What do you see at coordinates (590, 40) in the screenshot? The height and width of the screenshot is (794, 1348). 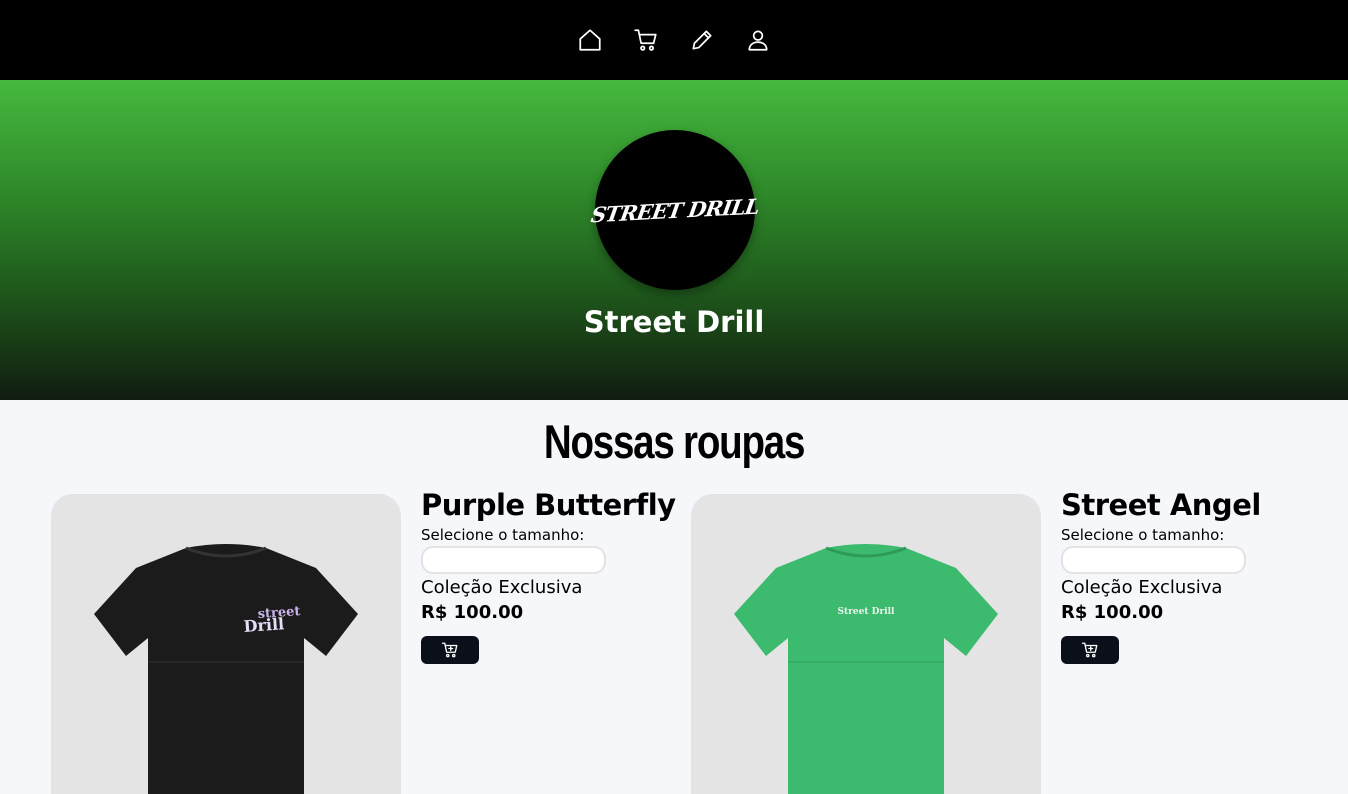 I see `home-icon` at bounding box center [590, 40].